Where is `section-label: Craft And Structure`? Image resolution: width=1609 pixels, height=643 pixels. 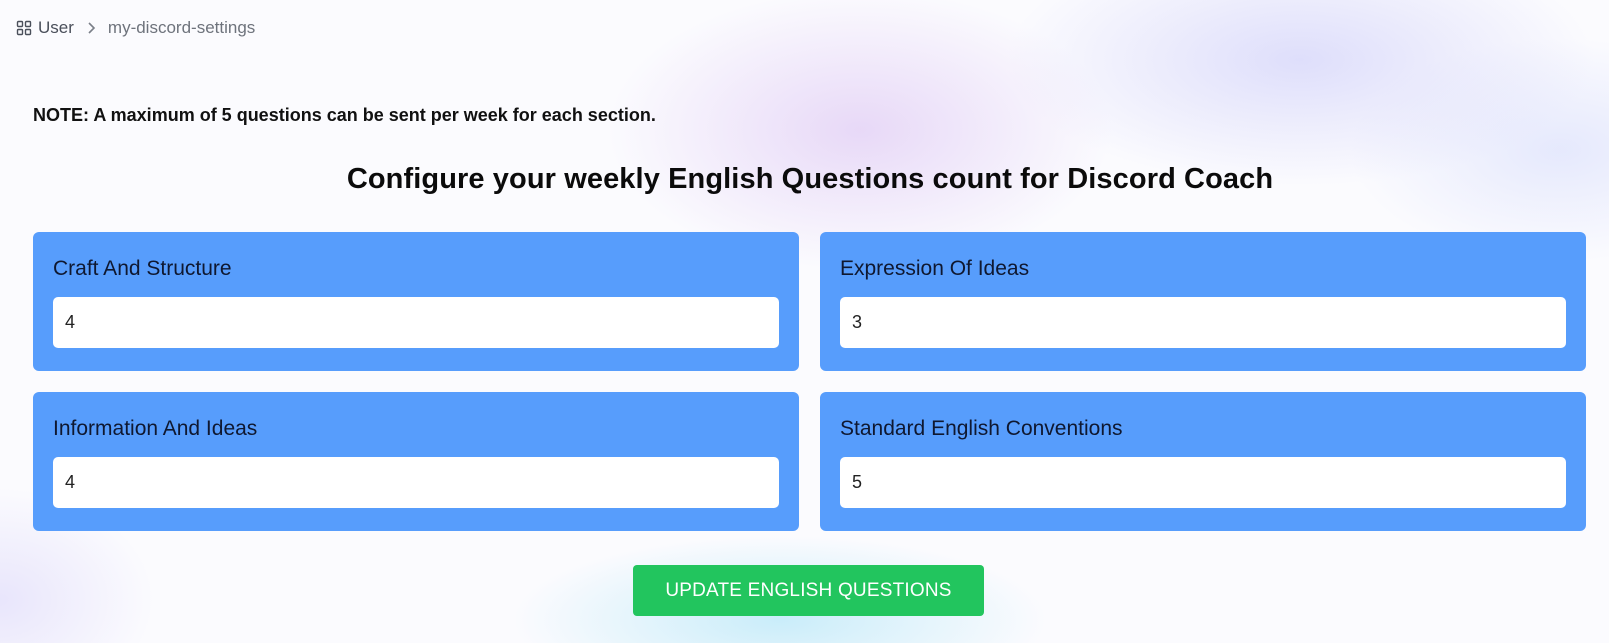 section-label: Craft And Structure is located at coordinates (142, 268).